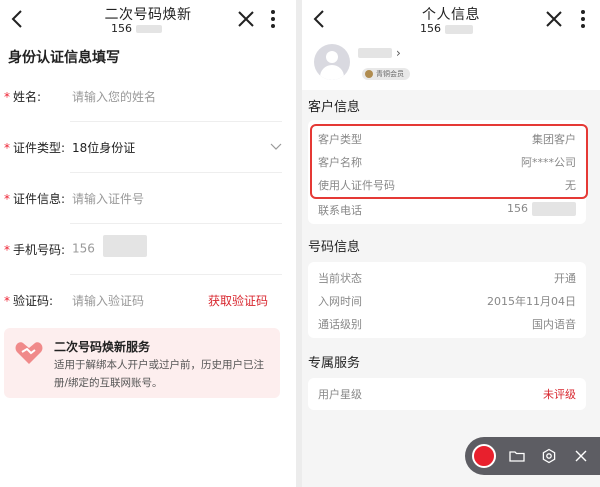  I want to click on service-promo-card: 二次号码焕新服务 适用于解绑本人开户或过户前，历史用户已注册/绑定的互联网账号。, so click(142, 363).